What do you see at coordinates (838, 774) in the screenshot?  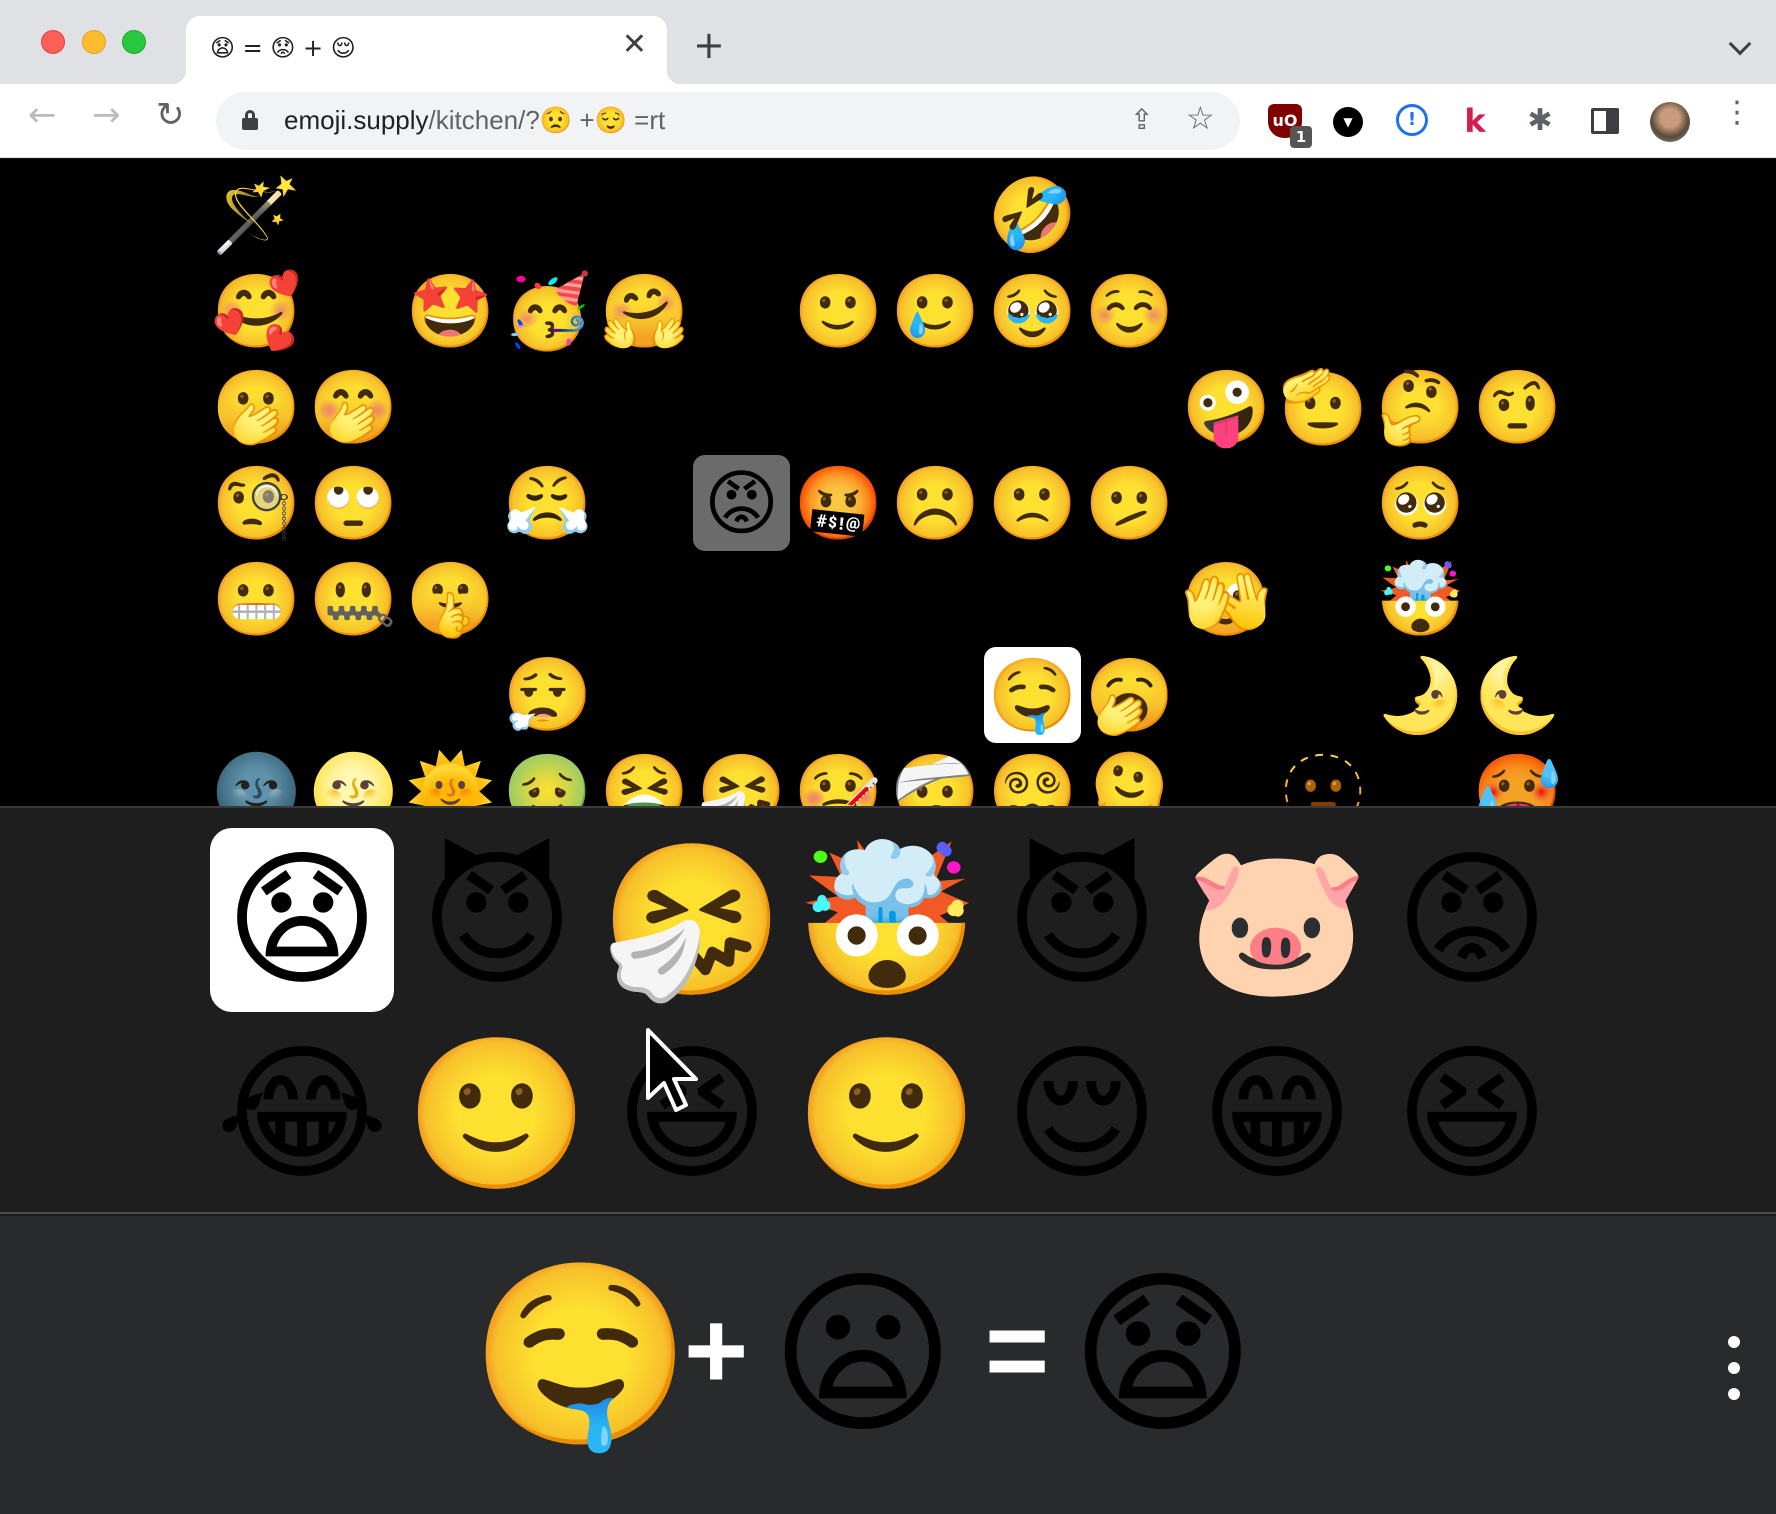 I see `emoji-option: 🤒` at bounding box center [838, 774].